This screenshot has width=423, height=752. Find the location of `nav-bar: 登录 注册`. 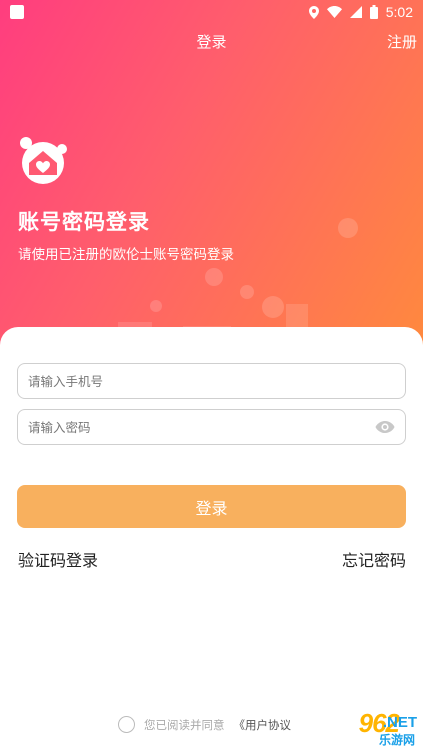

nav-bar: 登录 注册 is located at coordinates (211, 41).